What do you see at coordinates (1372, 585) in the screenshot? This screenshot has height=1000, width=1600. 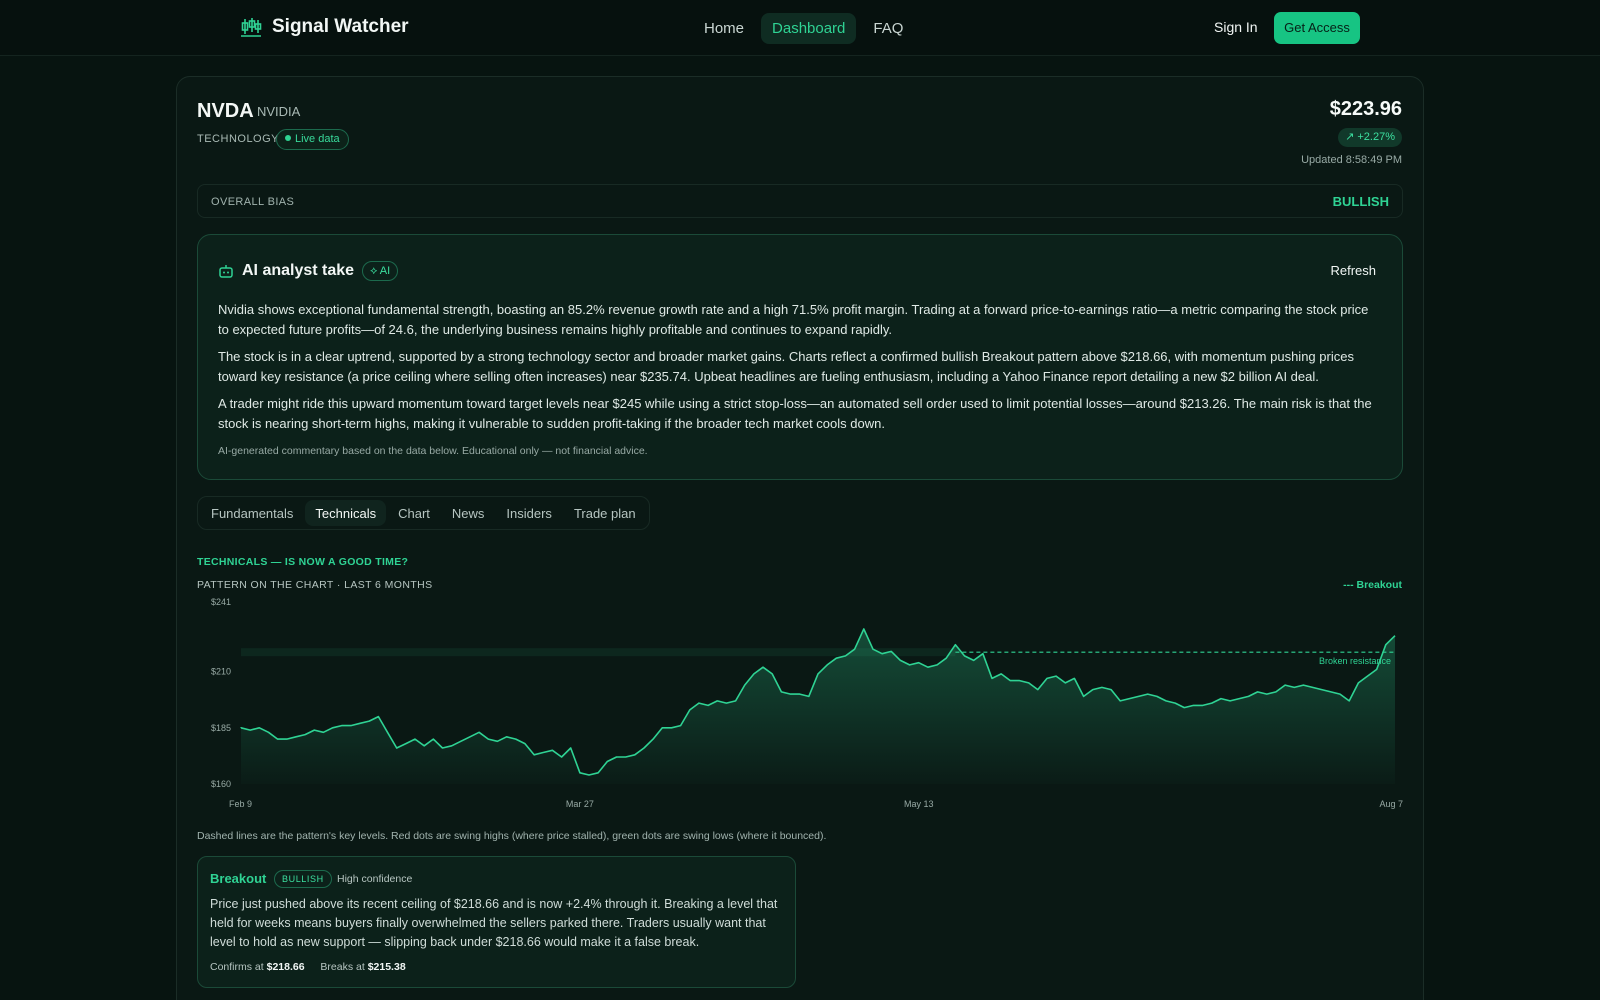 I see `chart-legend: --- Breakout` at bounding box center [1372, 585].